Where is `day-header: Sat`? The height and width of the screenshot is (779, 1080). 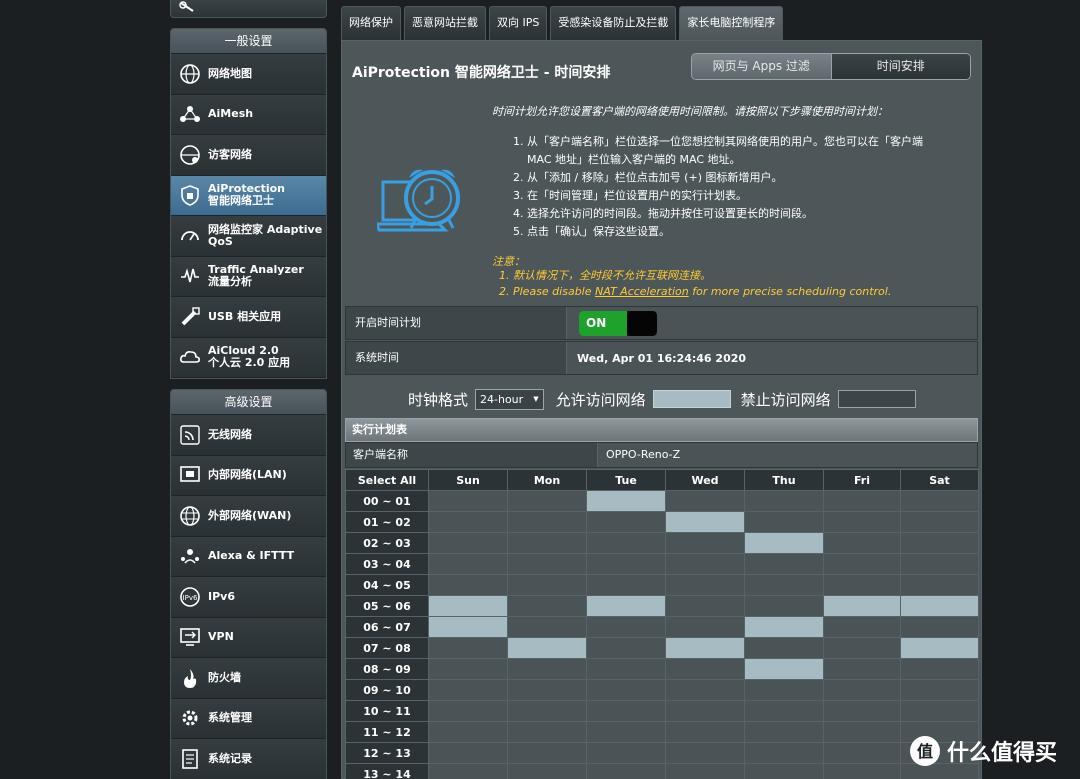 day-header: Sat is located at coordinates (939, 480).